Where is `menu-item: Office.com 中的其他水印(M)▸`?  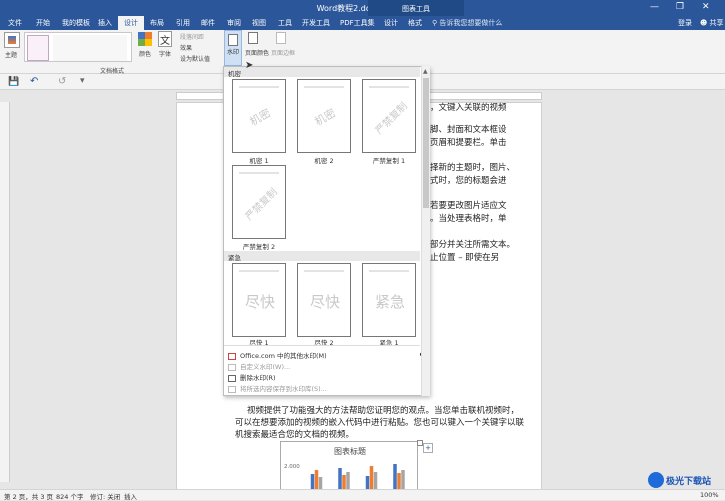 menu-item: Office.com 中的其他水印(M)▸ is located at coordinates (325, 355).